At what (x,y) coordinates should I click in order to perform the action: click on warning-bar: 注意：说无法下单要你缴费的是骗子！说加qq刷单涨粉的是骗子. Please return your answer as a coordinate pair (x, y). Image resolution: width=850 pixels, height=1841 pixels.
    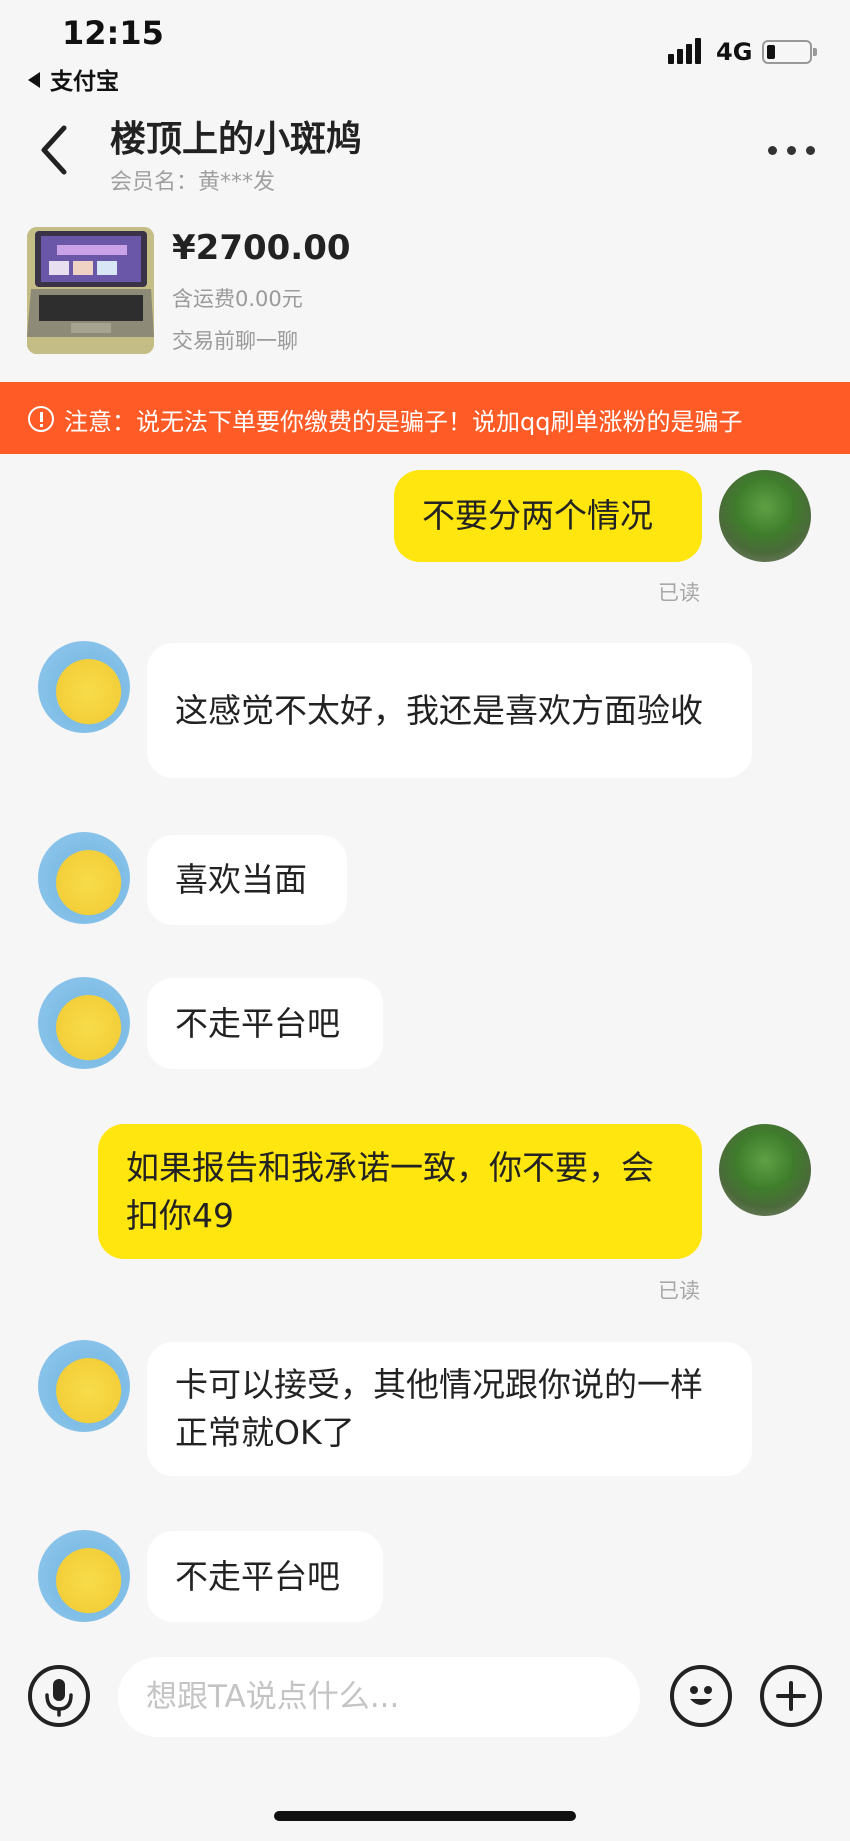
    Looking at the image, I should click on (425, 418).